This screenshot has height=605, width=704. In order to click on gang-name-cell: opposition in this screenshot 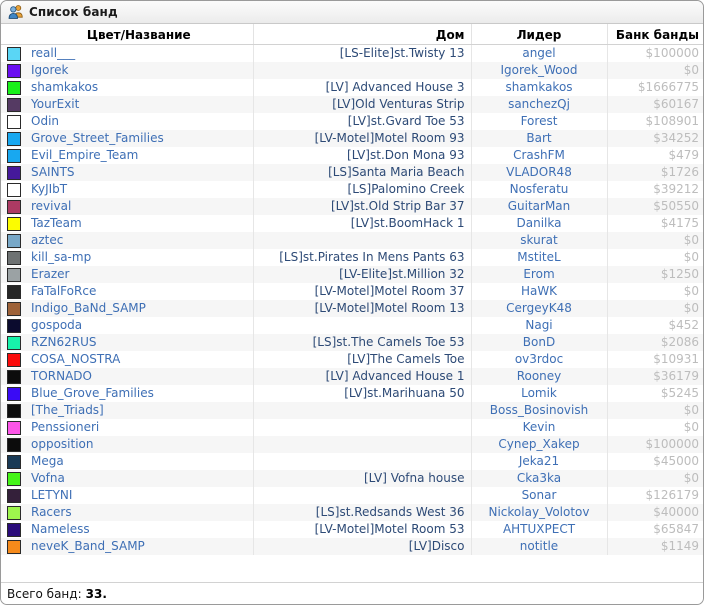, I will do `click(62, 444)`.